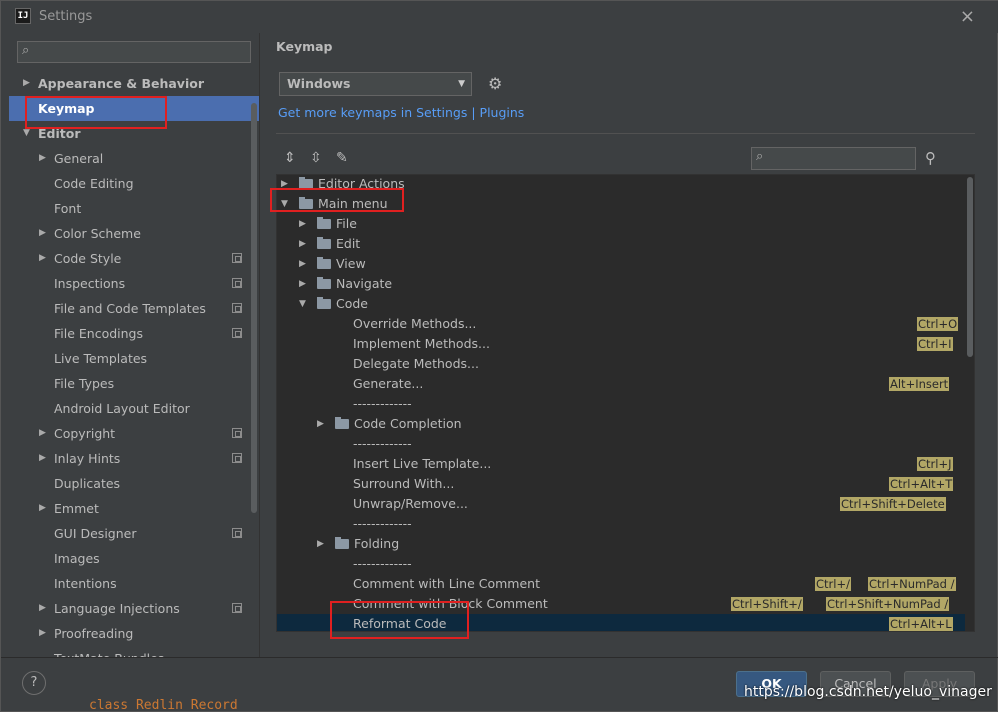 The height and width of the screenshot is (712, 998). What do you see at coordinates (621, 244) in the screenshot?
I see `keymap-tree-row: ▶ Edit` at bounding box center [621, 244].